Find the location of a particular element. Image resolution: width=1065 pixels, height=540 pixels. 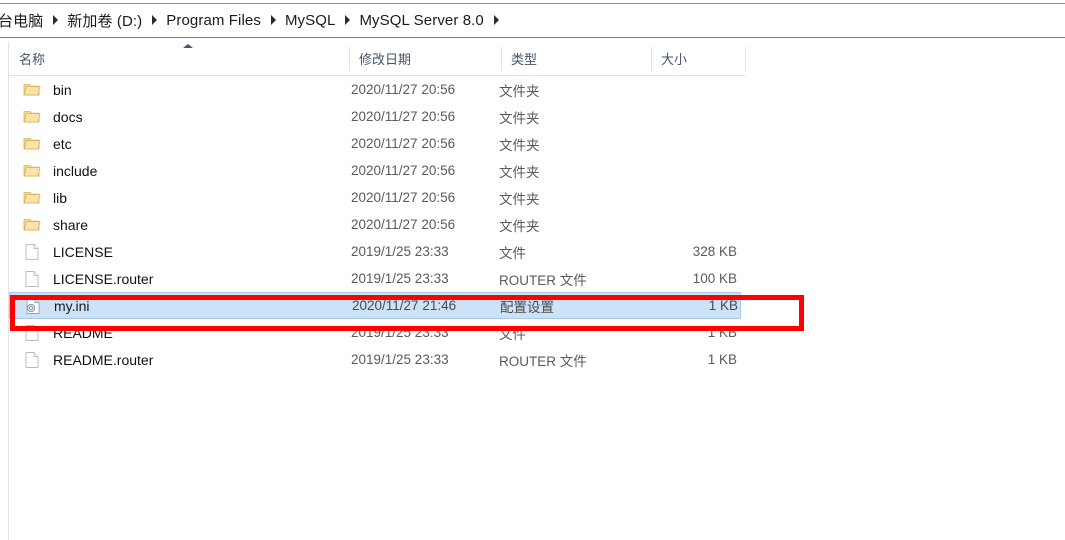

table-row: LICENSE 2019/1/25 23:33 文件 328 KB is located at coordinates (375, 251).